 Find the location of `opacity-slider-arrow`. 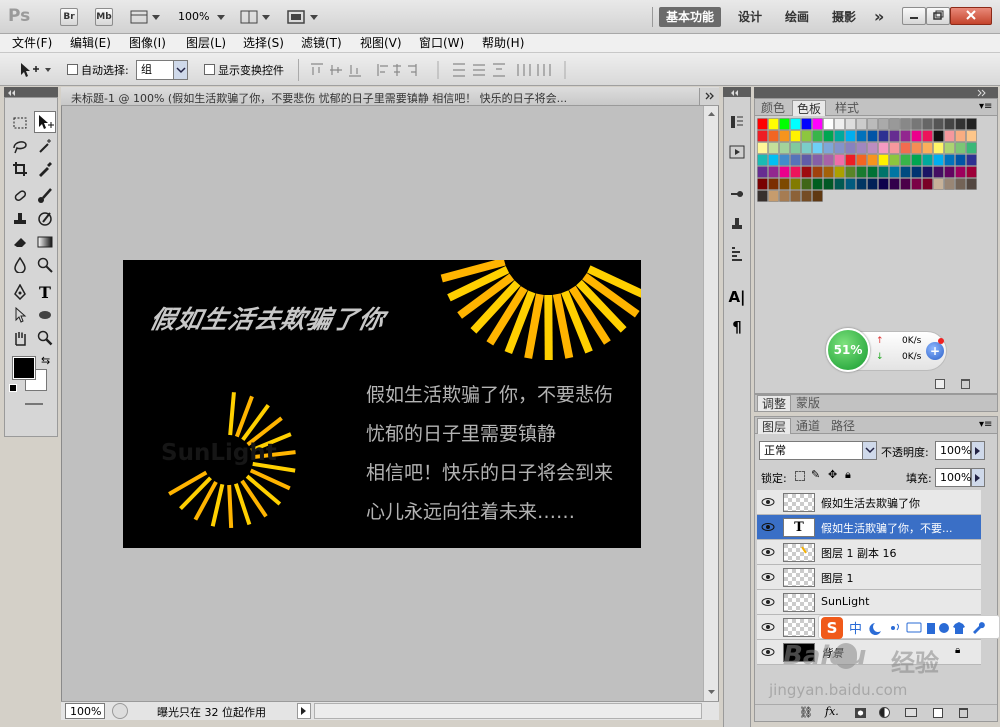

opacity-slider-arrow is located at coordinates (978, 450).